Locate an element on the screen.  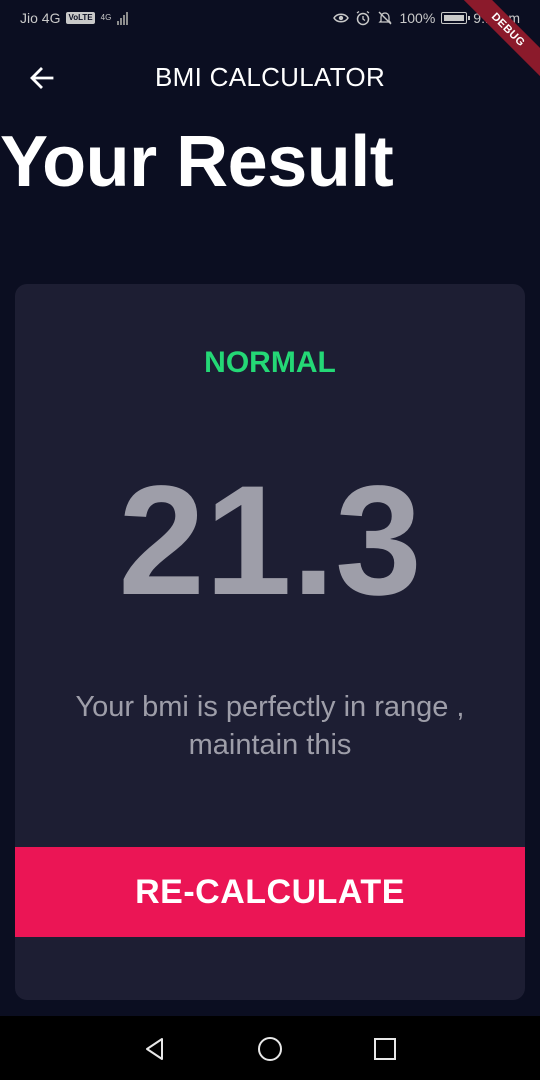
status-bar: Jio 4G VoLTE 4G 100% 9:1_pm is located at coordinates (270, 18).